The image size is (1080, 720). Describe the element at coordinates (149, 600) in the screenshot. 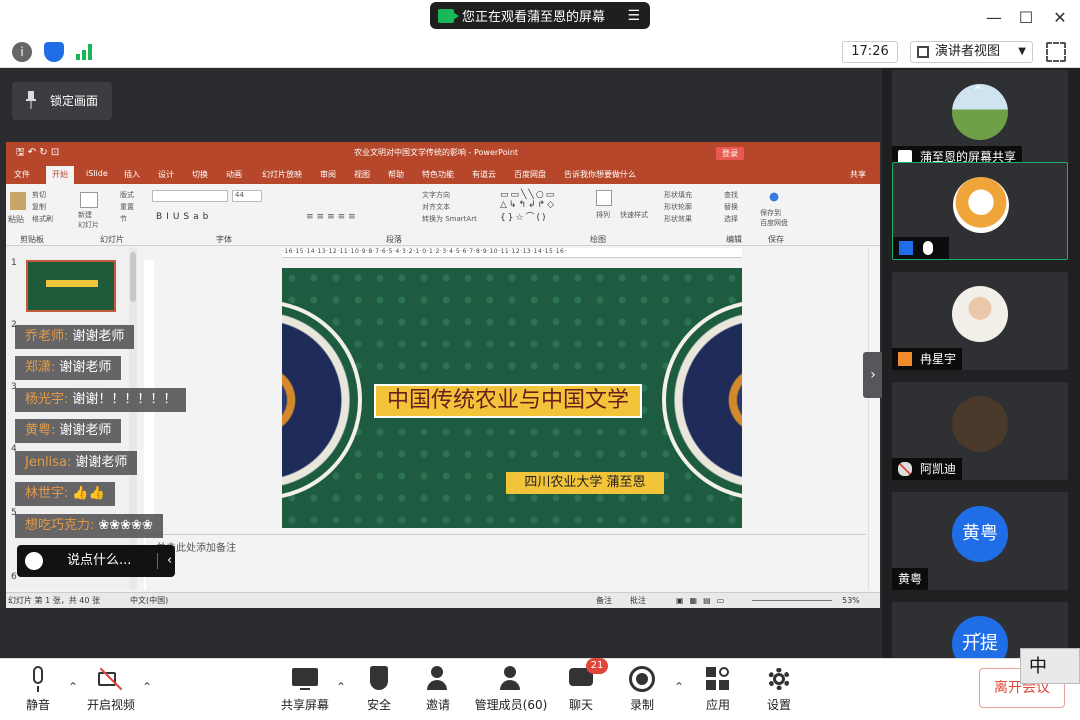

I see `language-status: 中文(中国)` at that location.